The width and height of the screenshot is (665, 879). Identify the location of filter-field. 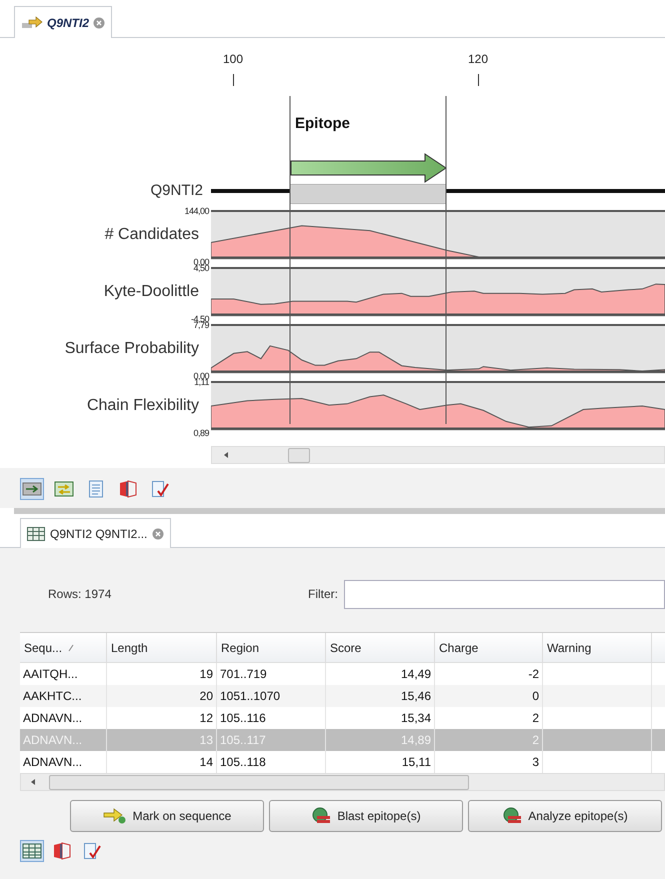
(504, 594).